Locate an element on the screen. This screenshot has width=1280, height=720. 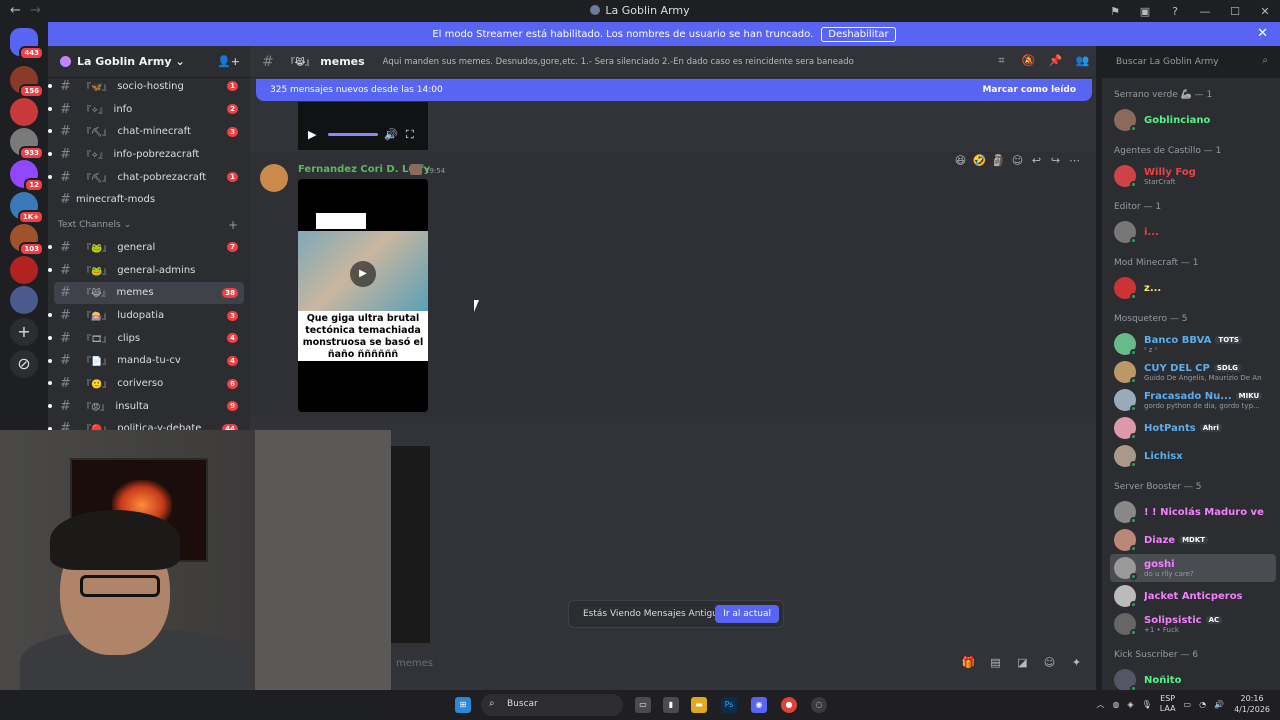
file-explorer-icon: ▬ is located at coordinates (699, 705).